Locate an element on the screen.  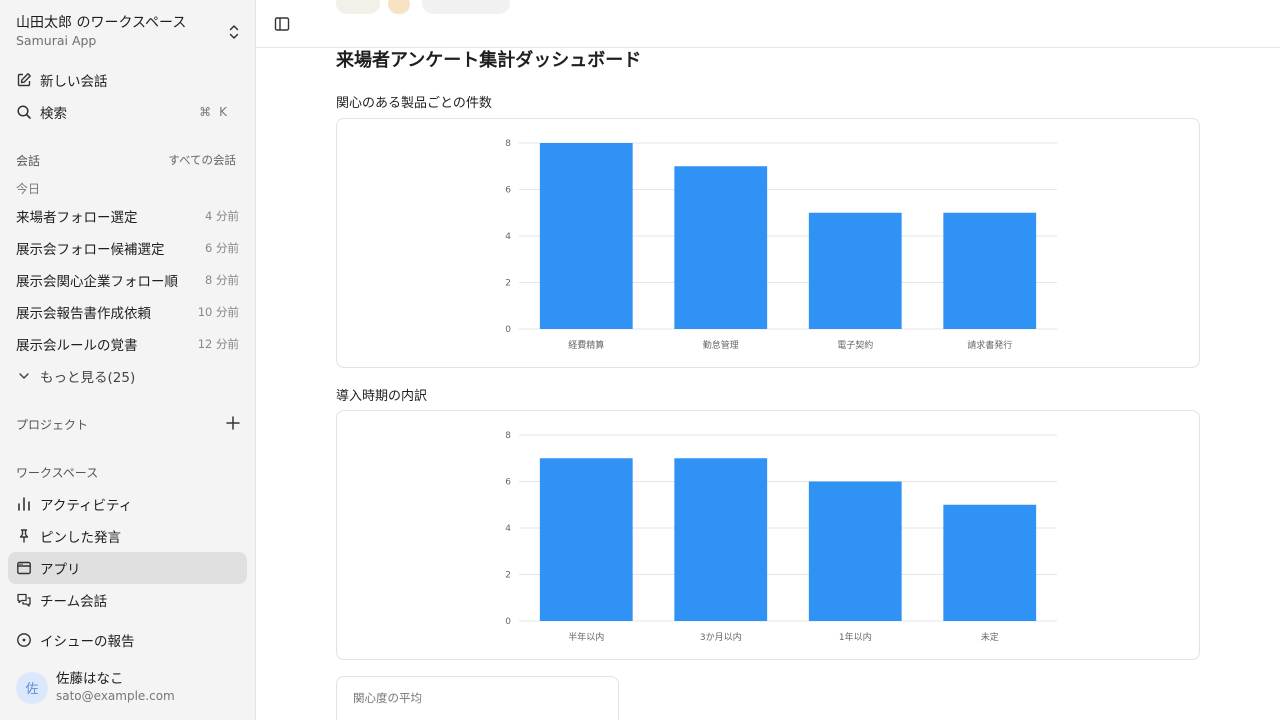
bar-chart-timing: 0 2 4 6 8 半年以内 3か月以内 1年以内 未定 is located at coordinates (781, 537).